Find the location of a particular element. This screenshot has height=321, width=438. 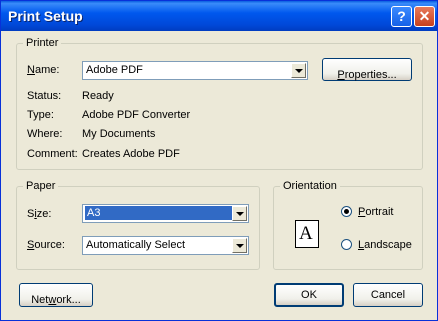

size-label: Size: is located at coordinates (39, 214).